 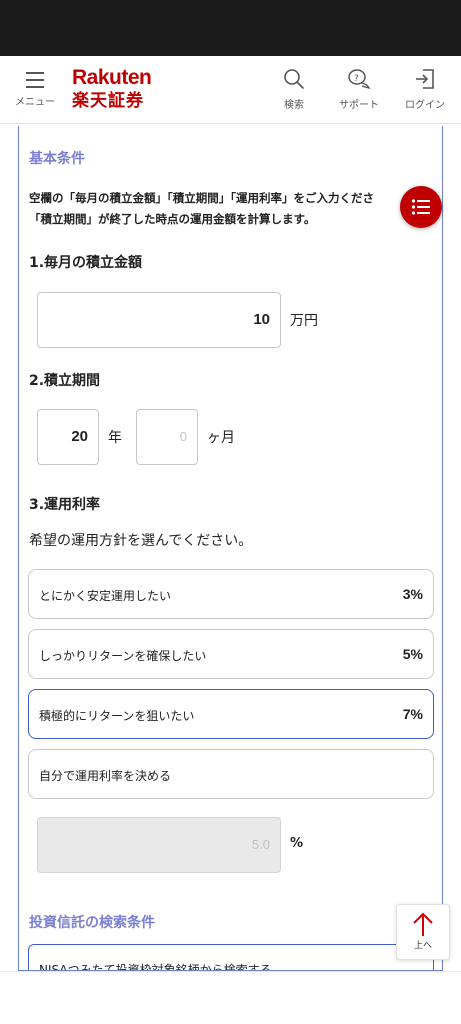 I want to click on hamburger-icon, so click(x=35, y=80).